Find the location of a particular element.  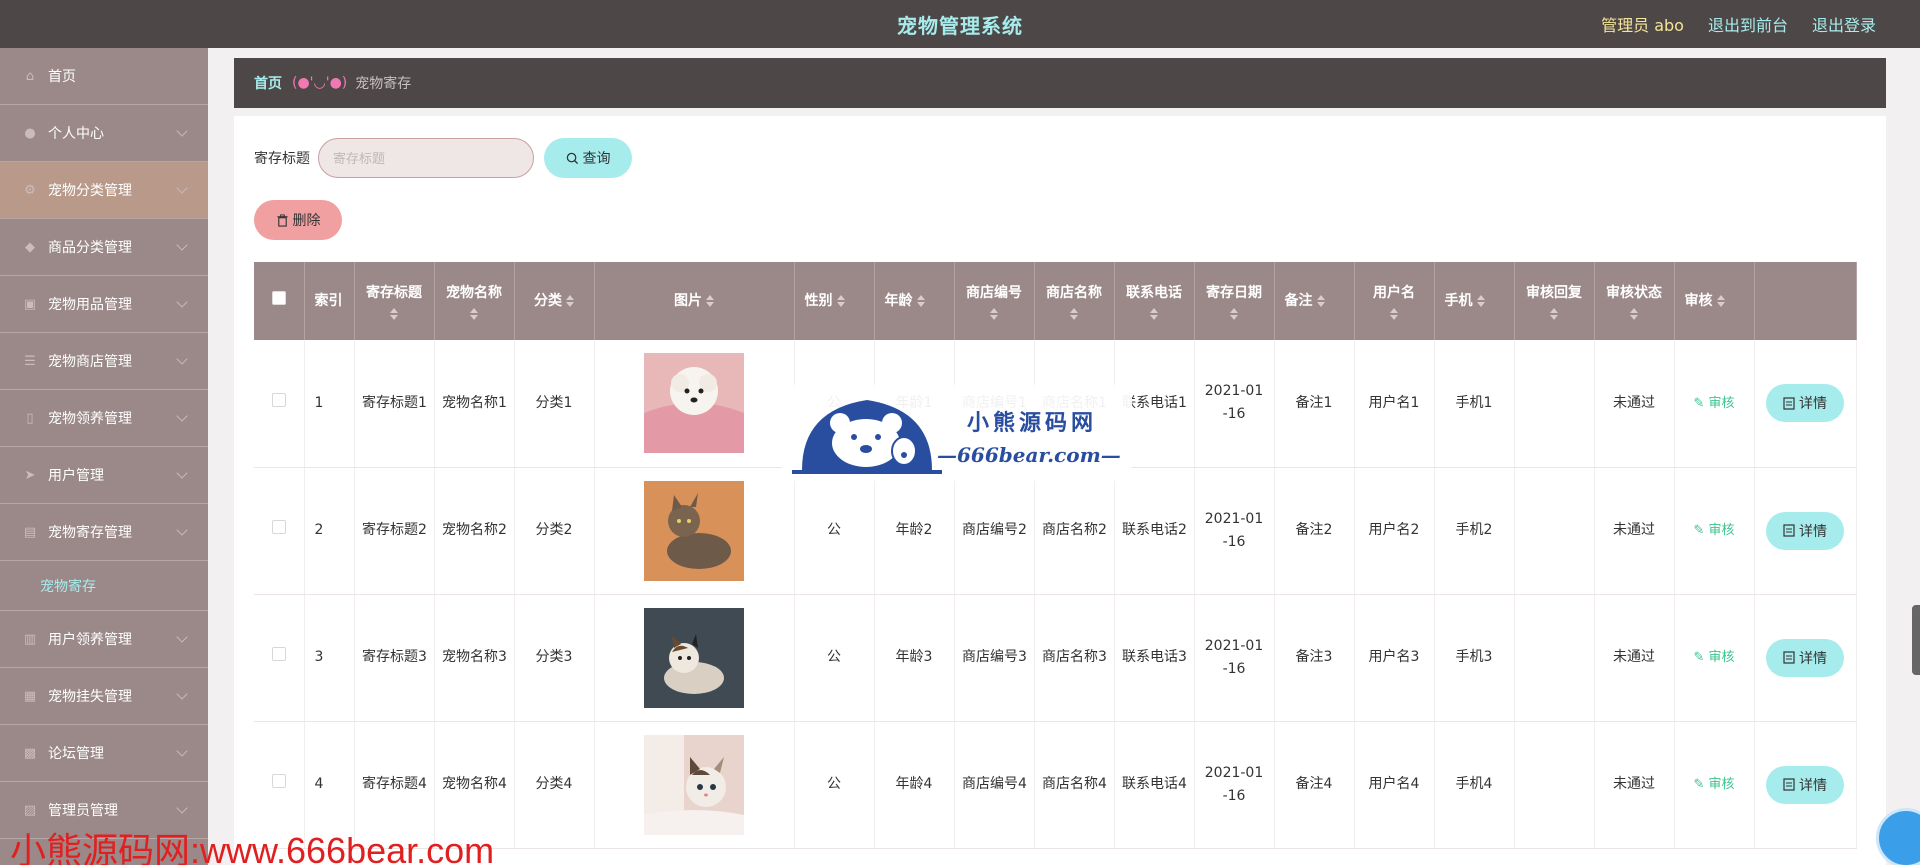

top-bar-actions: 管理员 abo 退出到前台 退出登录 is located at coordinates (1738, 24).